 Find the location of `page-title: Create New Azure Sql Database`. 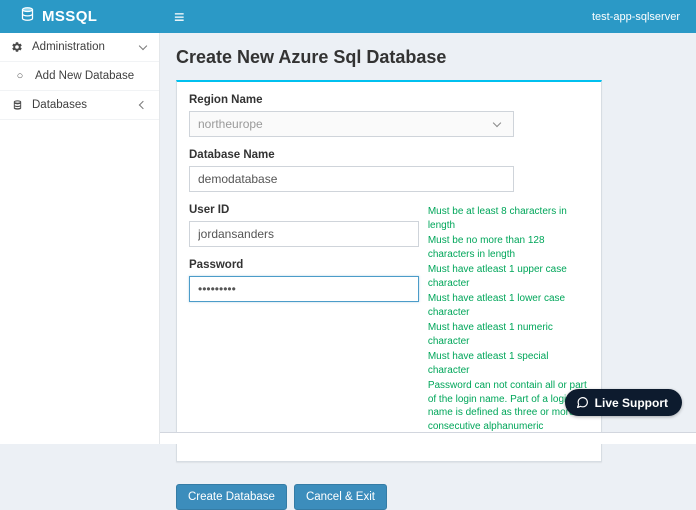

page-title: Create New Azure Sql Database is located at coordinates (311, 57).